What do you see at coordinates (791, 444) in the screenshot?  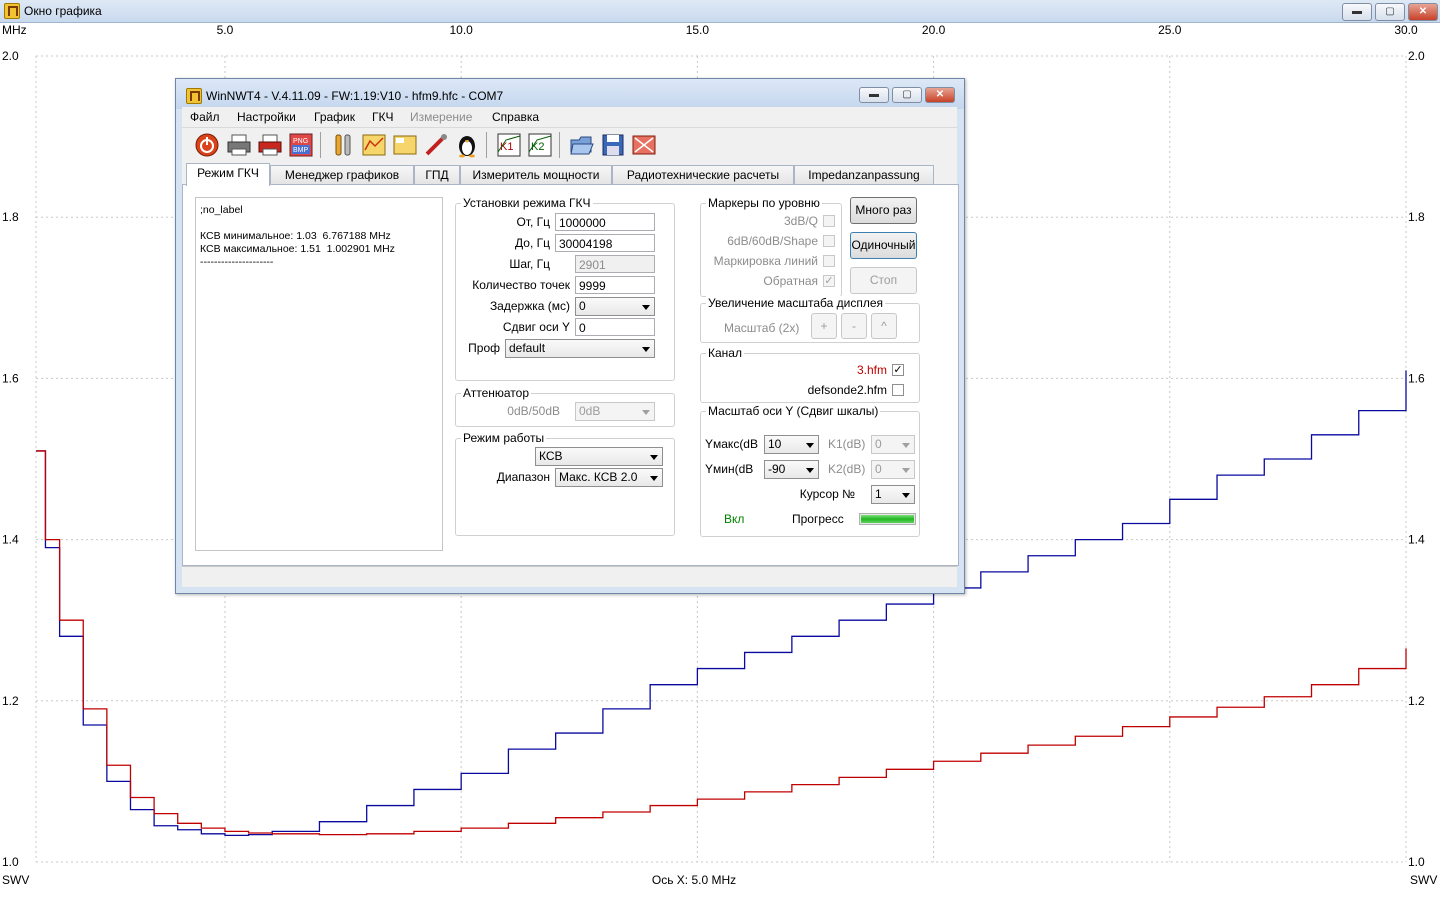 I see `ymax-select: 10` at bounding box center [791, 444].